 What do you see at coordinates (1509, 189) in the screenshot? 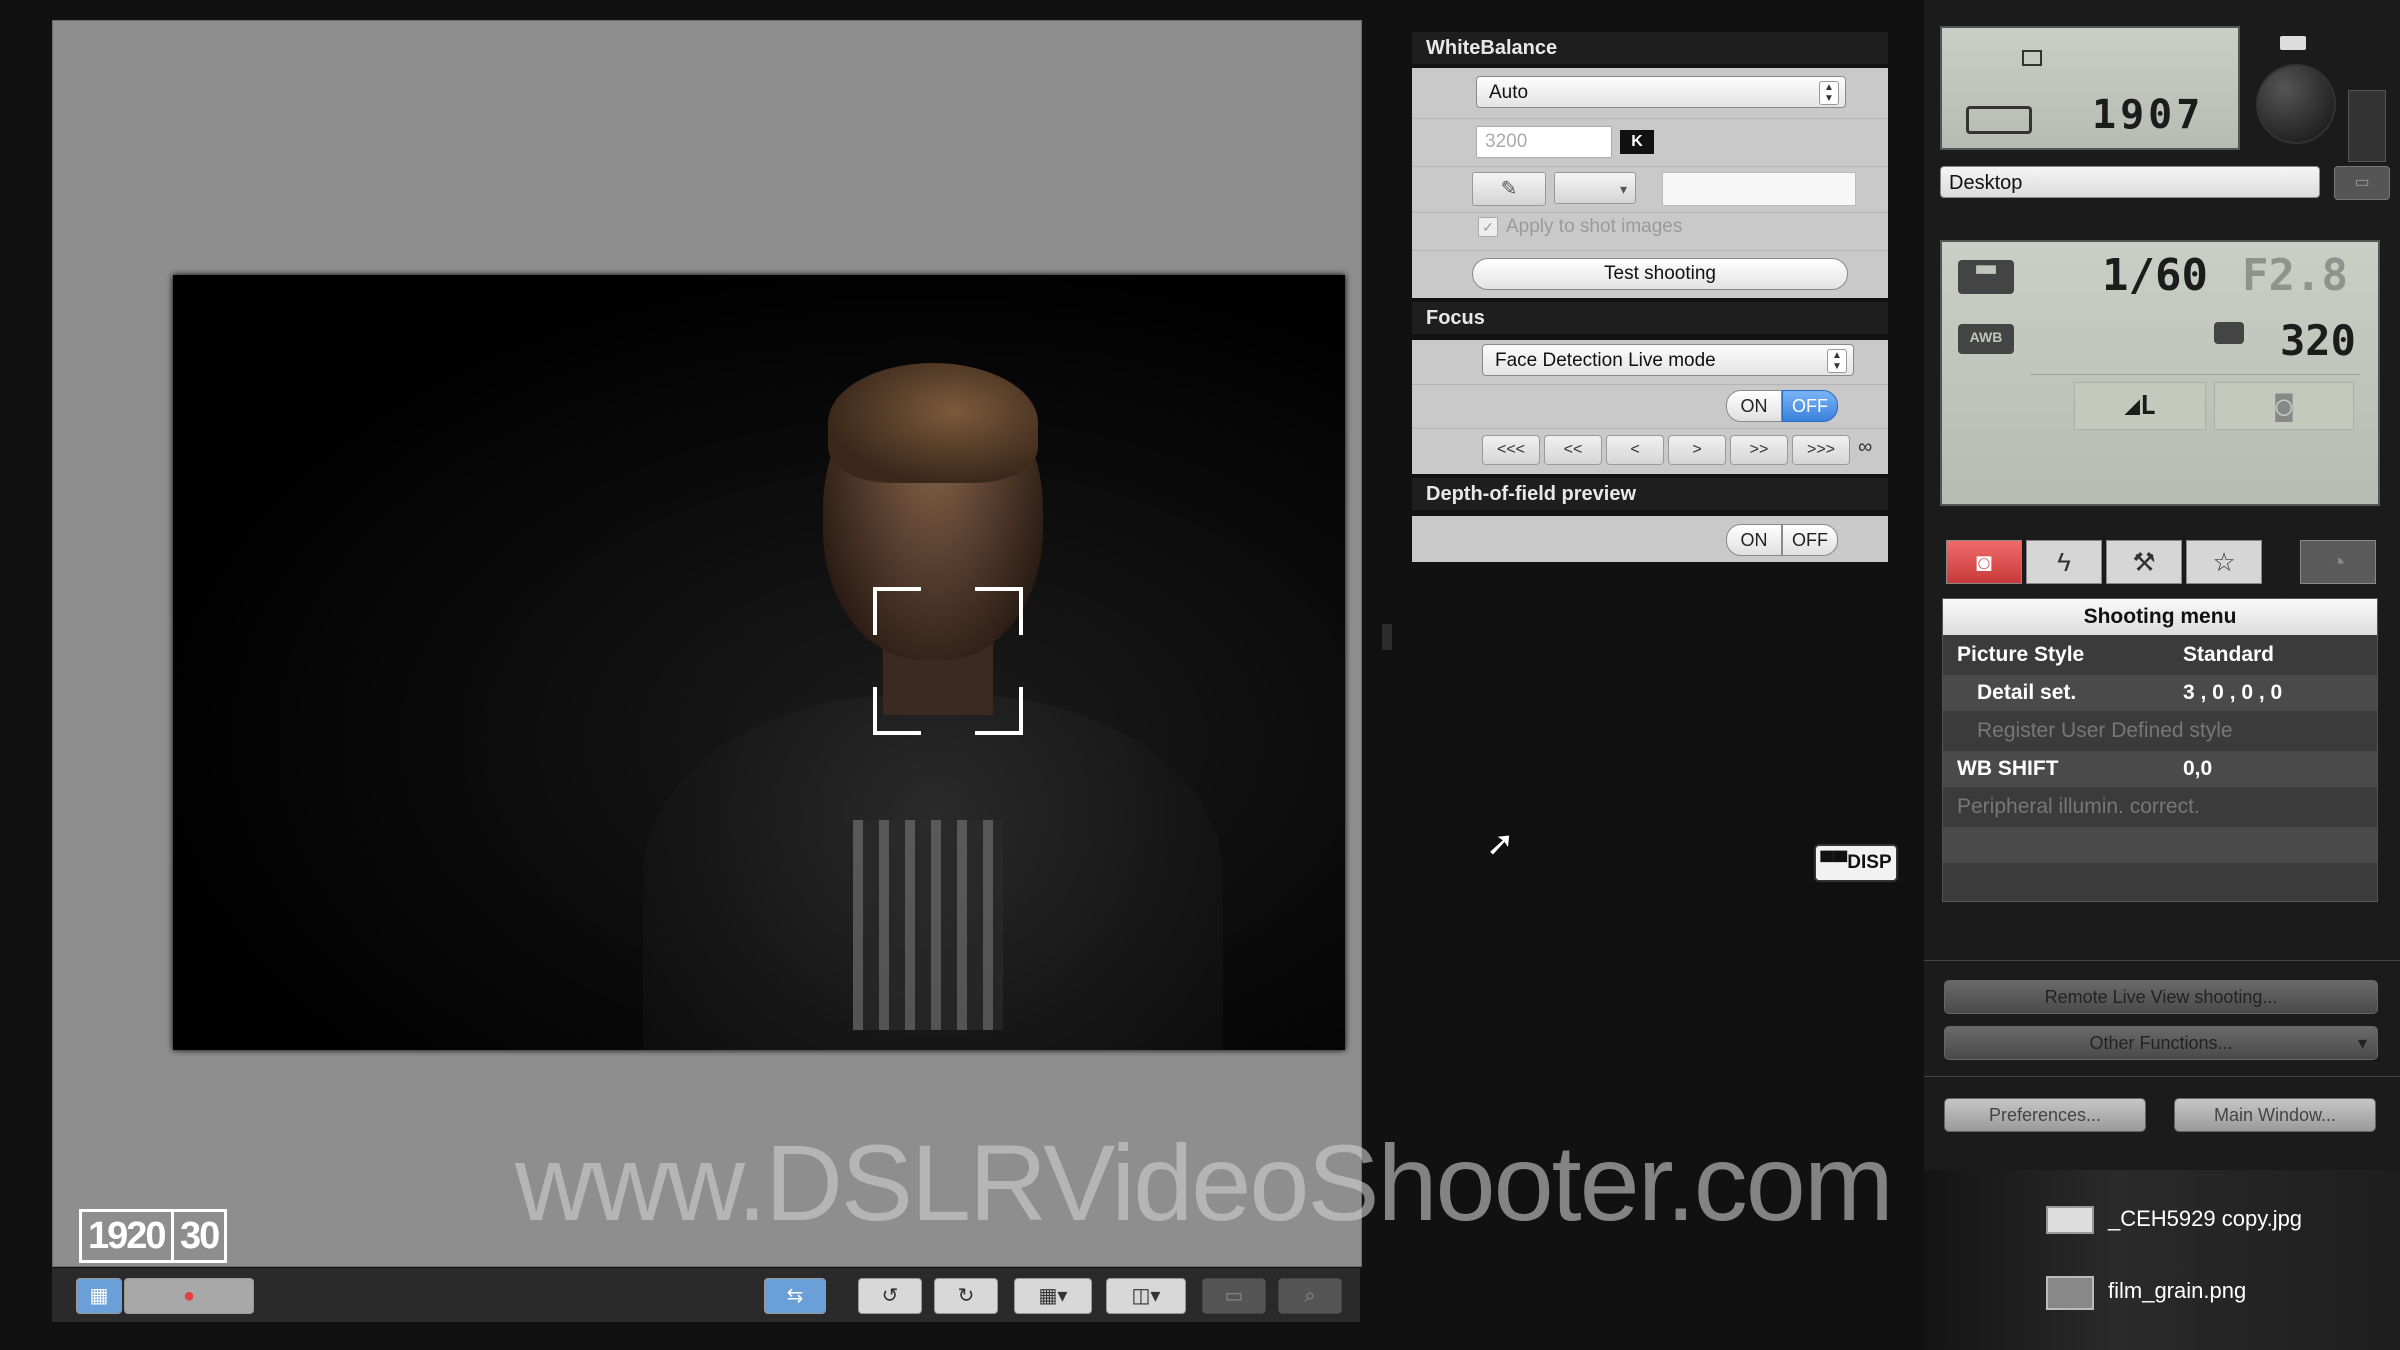
I see `eyedropper-icon: ✎` at bounding box center [1509, 189].